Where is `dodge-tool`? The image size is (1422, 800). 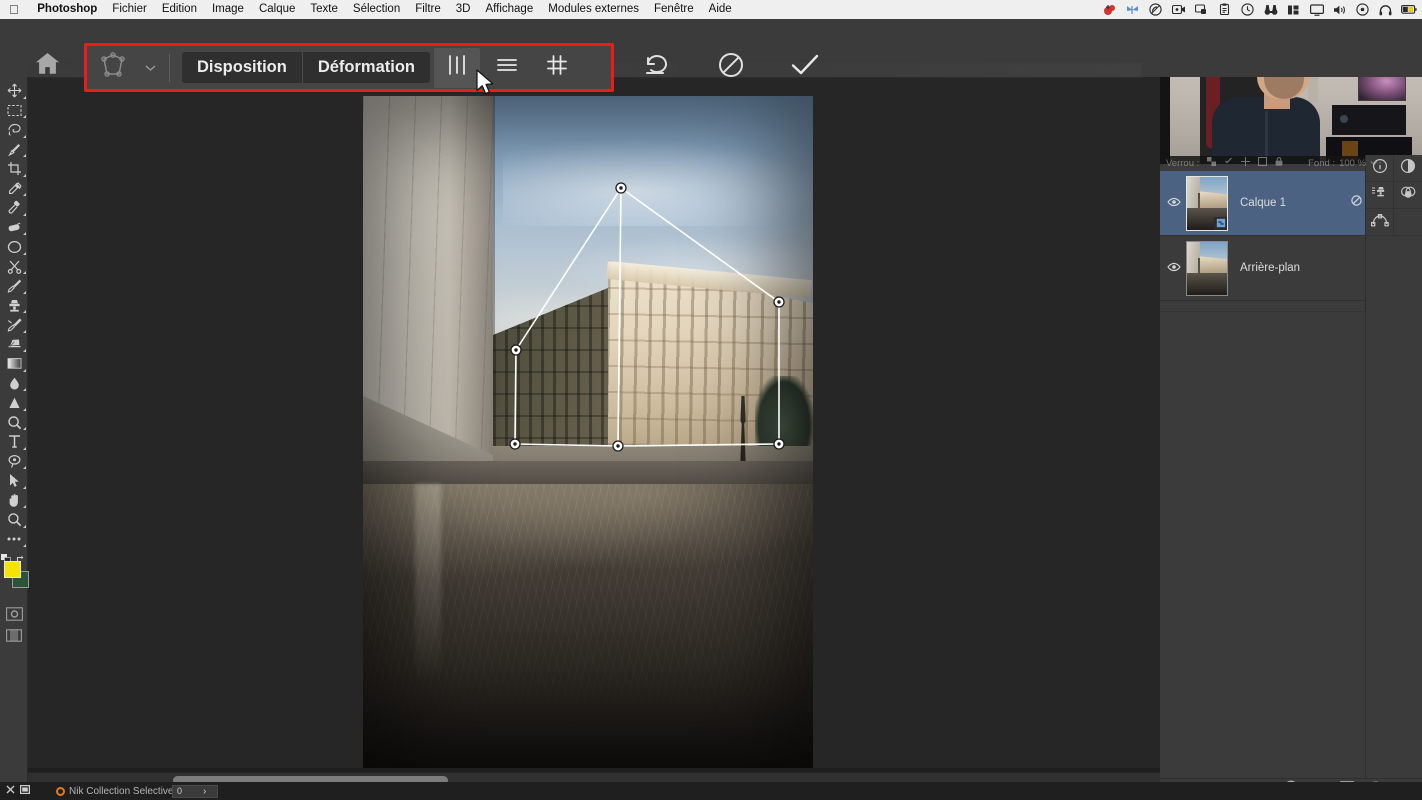 dodge-tool is located at coordinates (14, 403).